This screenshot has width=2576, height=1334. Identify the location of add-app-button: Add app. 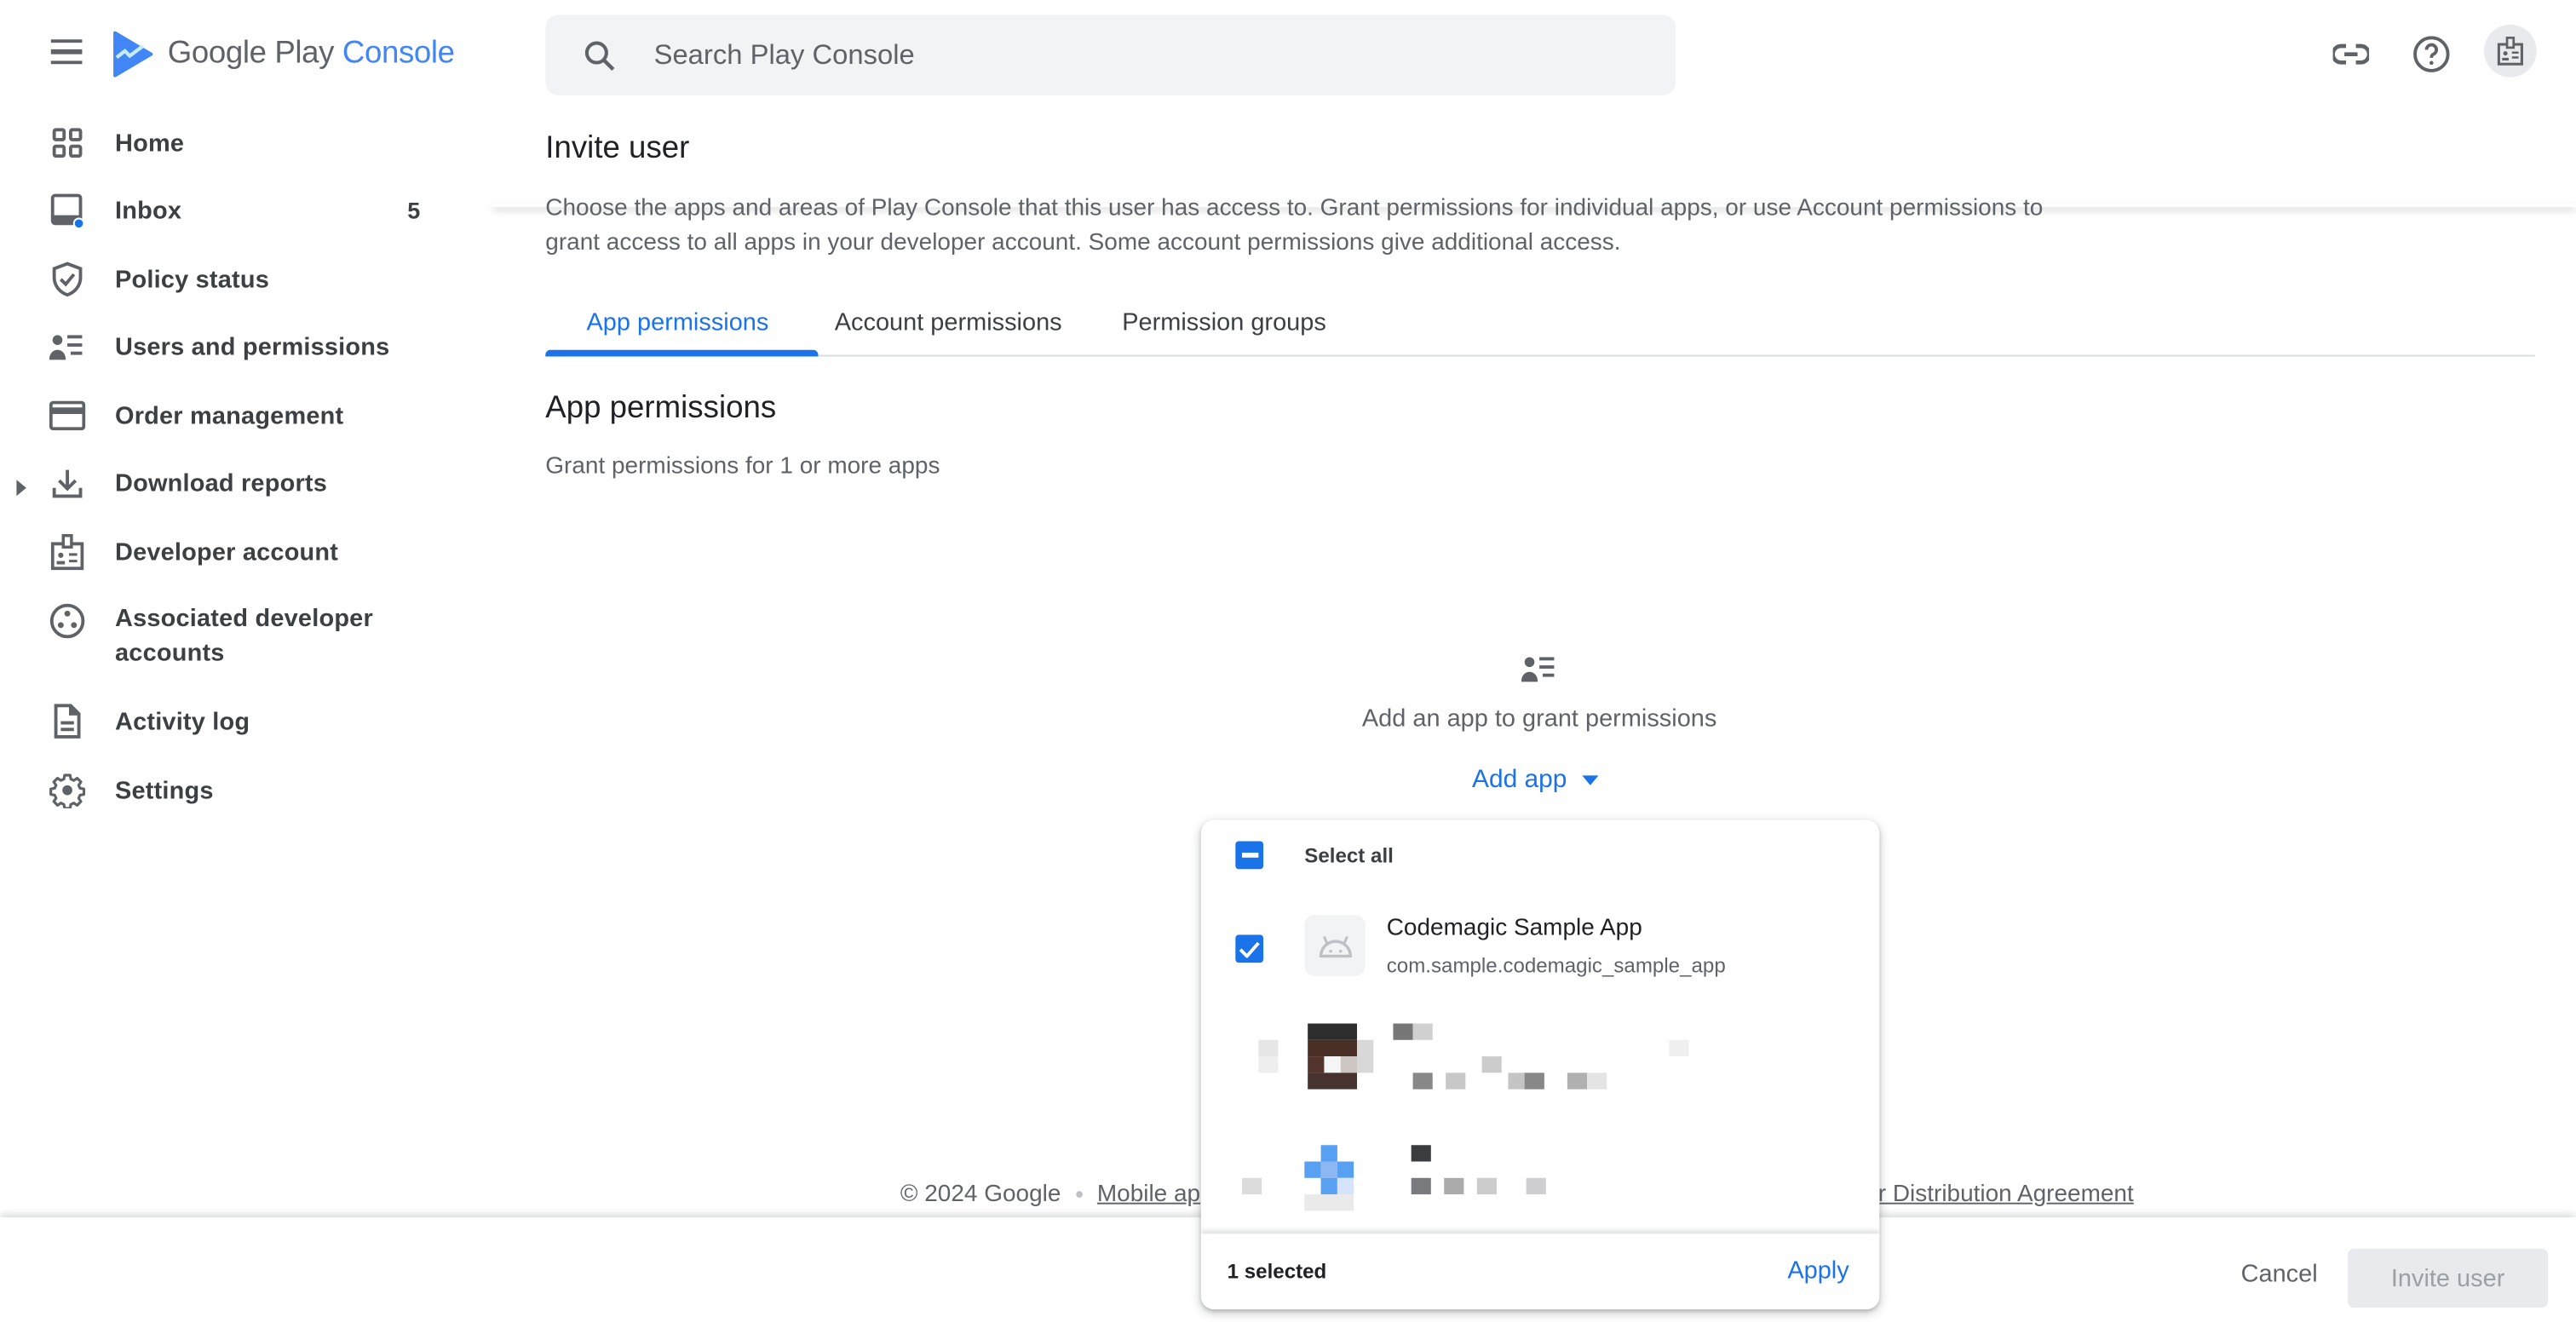
(1536, 781).